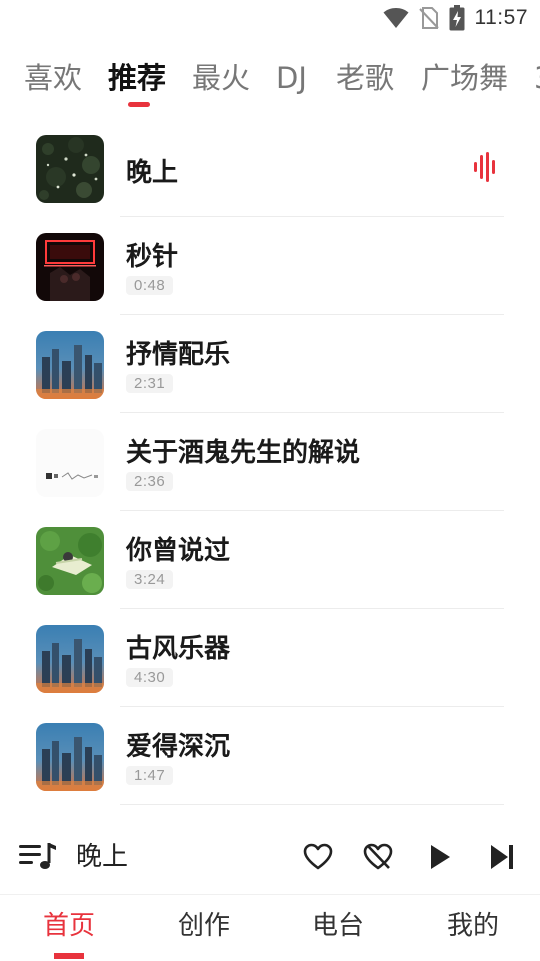 This screenshot has height=961, width=540. Describe the element at coordinates (270, 927) in the screenshot. I see `bottom-nav: 首页 创作 电台 我的` at that location.